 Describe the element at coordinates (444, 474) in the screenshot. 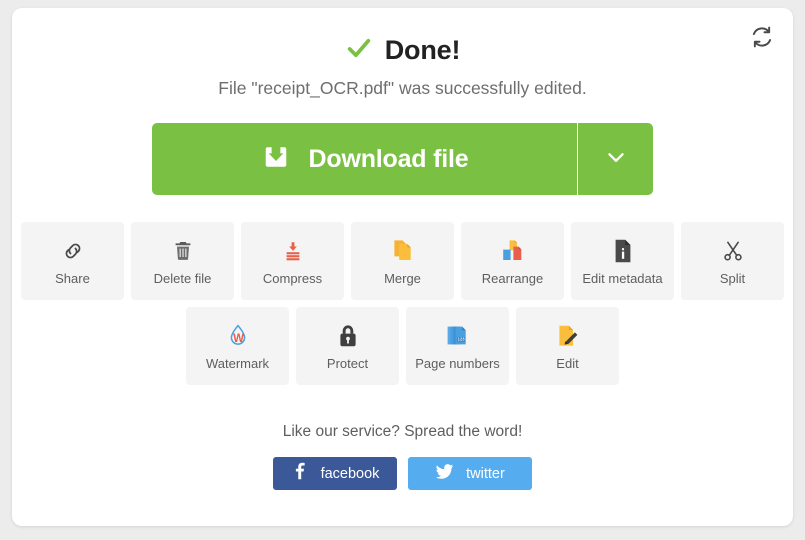

I see `twitter-icon` at that location.